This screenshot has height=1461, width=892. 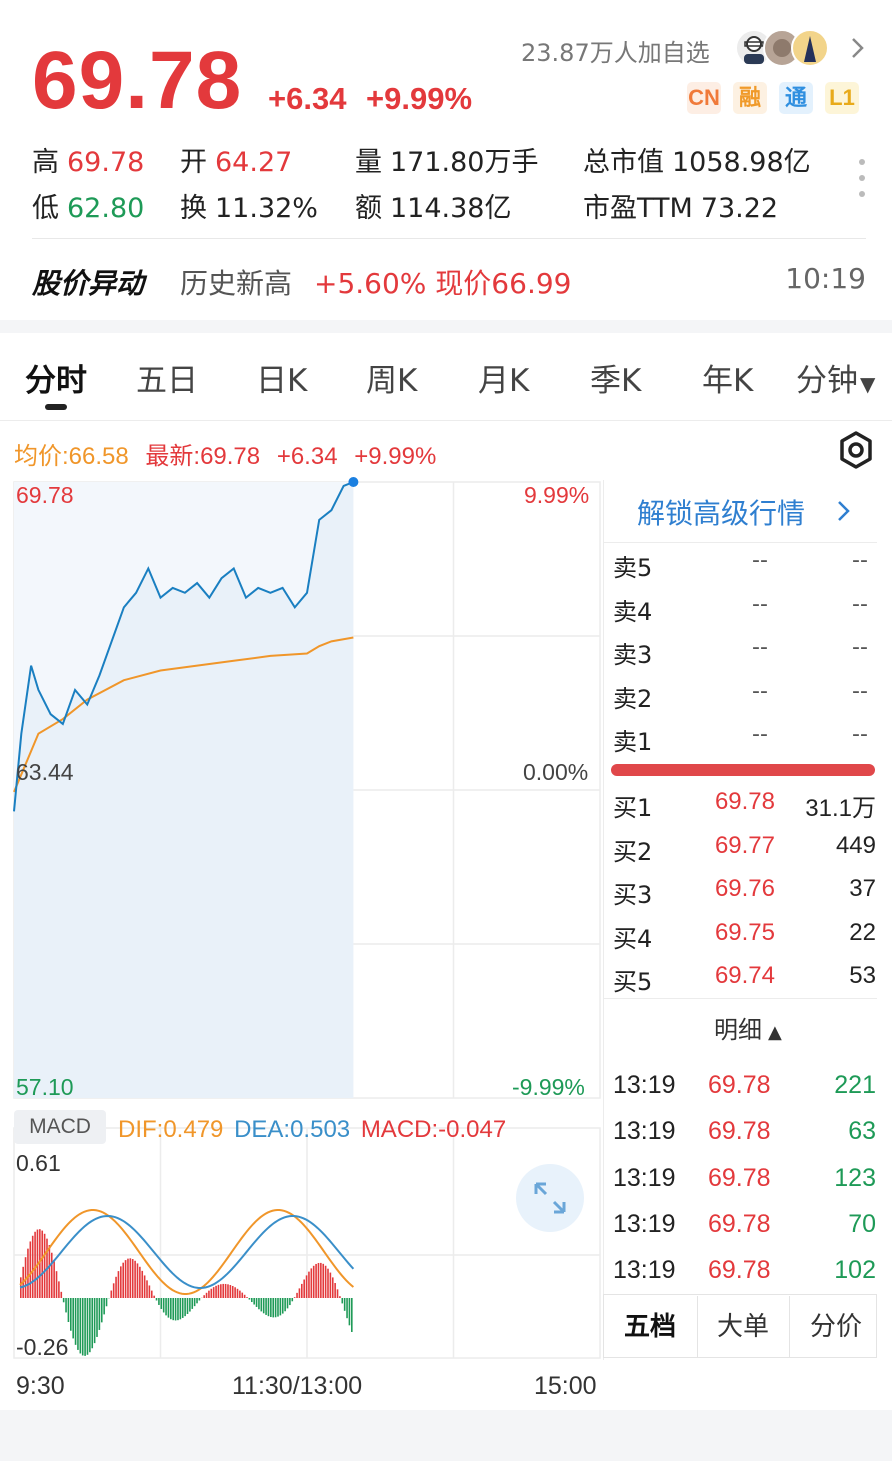 What do you see at coordinates (739, 208) in the screenshot?
I see `stat-pe-value: 73.22` at bounding box center [739, 208].